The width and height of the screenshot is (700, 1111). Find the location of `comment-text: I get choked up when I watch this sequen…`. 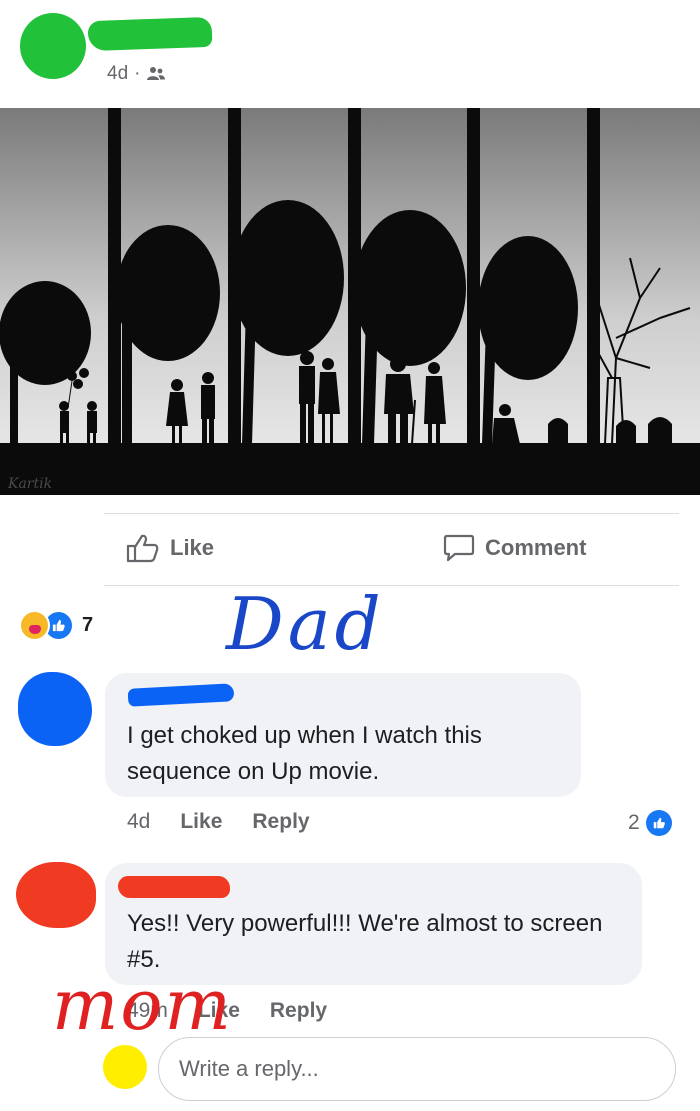

comment-text: I get choked up when I watch this sequen… is located at coordinates (304, 753).